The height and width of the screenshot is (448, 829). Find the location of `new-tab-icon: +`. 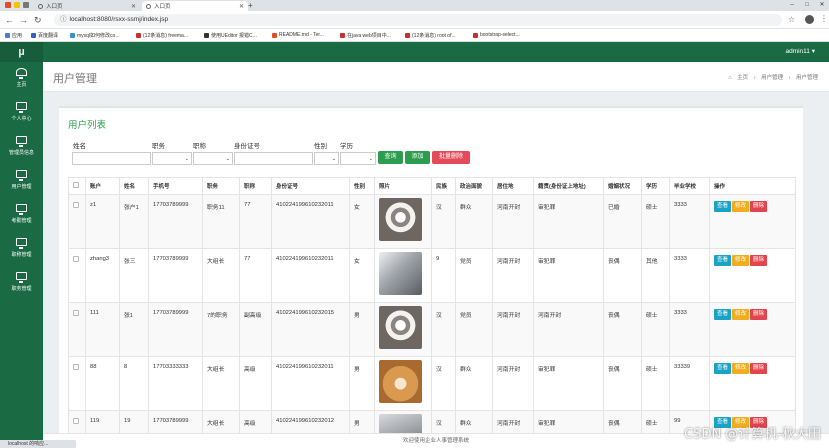

new-tab-icon: + is located at coordinates (250, 5).